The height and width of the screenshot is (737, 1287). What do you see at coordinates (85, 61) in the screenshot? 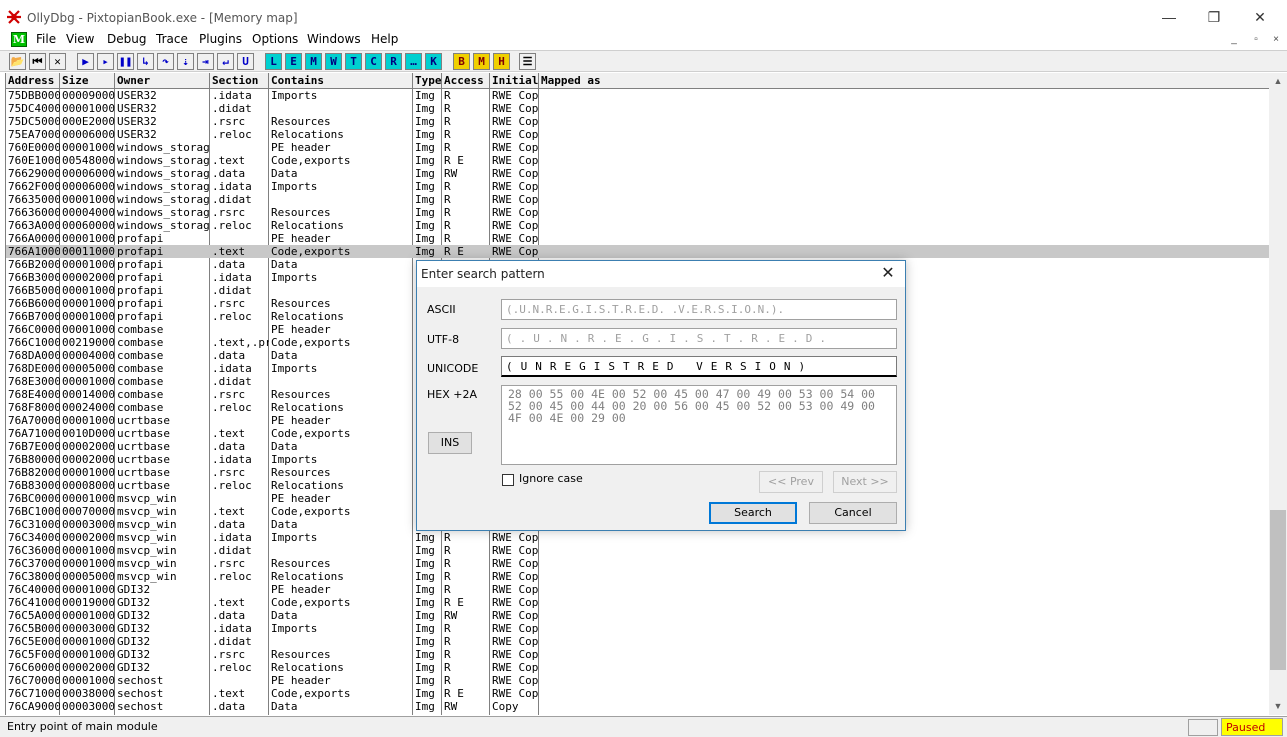
I see `run-icon: ▶` at bounding box center [85, 61].